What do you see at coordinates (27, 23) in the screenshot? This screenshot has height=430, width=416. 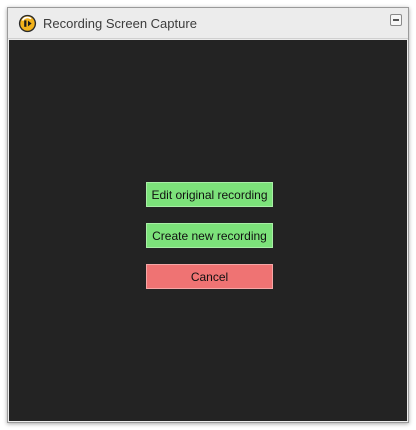 I see `camtasia-logo-icon` at bounding box center [27, 23].